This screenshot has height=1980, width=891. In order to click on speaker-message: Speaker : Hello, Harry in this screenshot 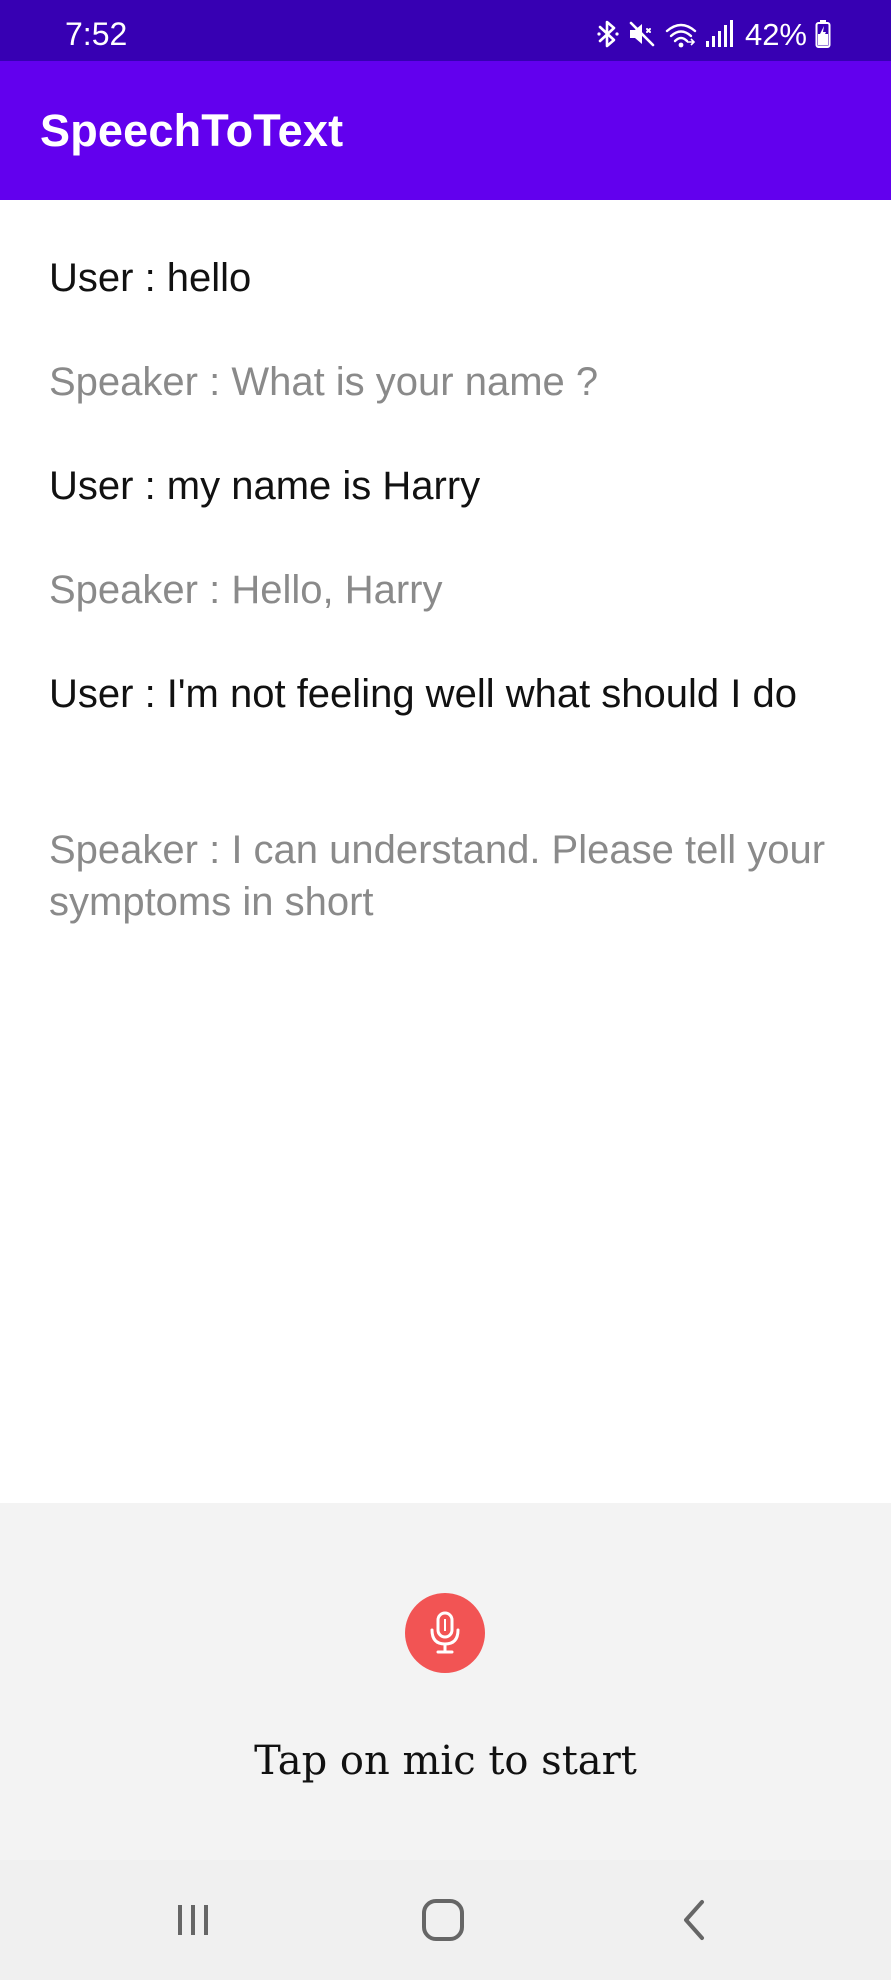, I will do `click(246, 590)`.